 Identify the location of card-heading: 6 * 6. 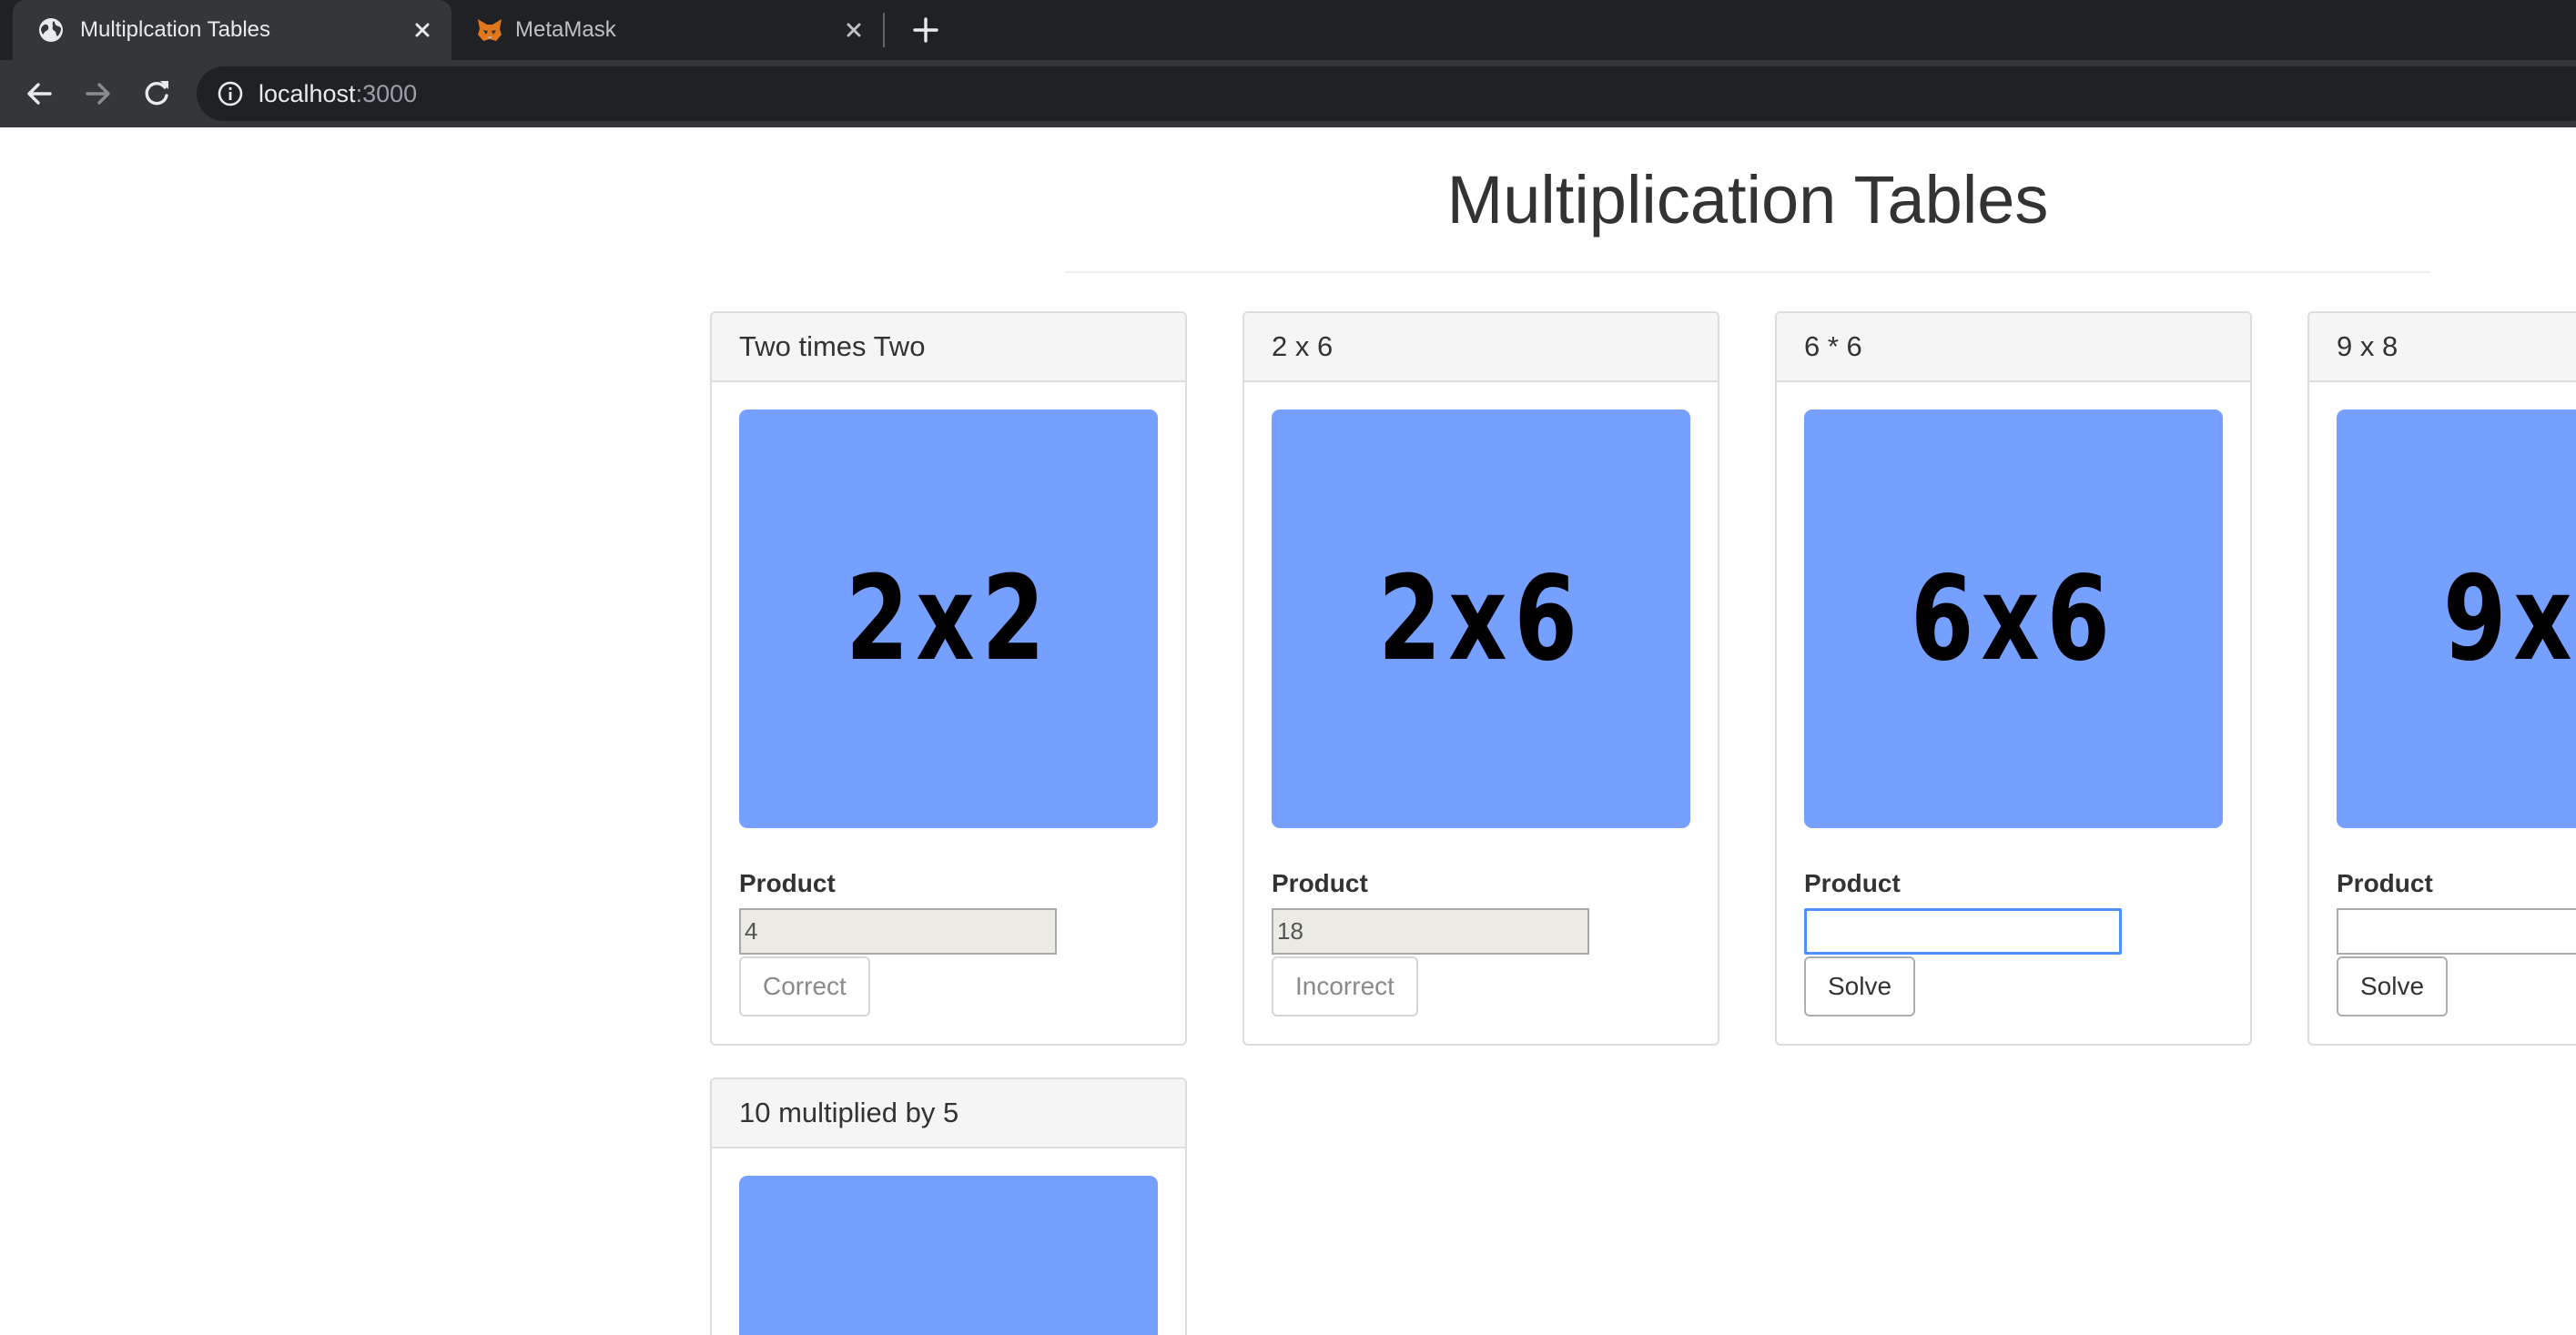
(2013, 347).